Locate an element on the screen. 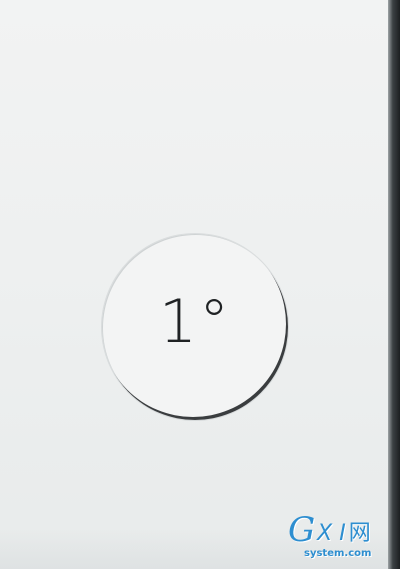 This screenshot has width=400, height=569. watermark-logo-xi: X I is located at coordinates (331, 533).